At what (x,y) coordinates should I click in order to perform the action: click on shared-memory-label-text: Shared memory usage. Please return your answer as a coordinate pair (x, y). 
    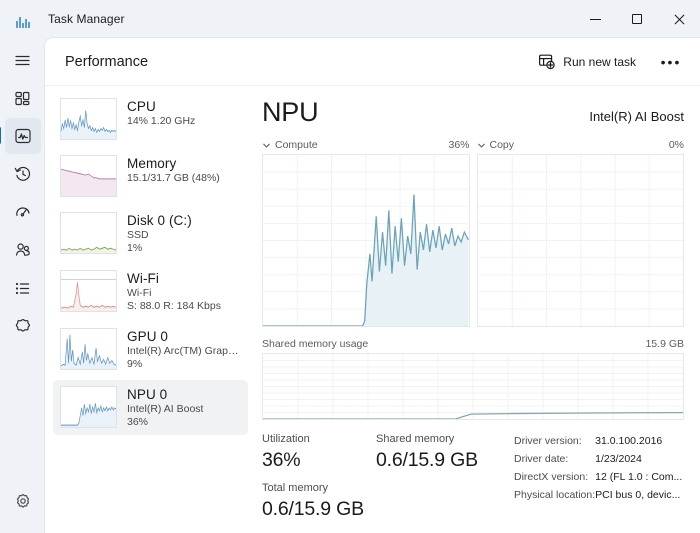
    Looking at the image, I should click on (315, 344).